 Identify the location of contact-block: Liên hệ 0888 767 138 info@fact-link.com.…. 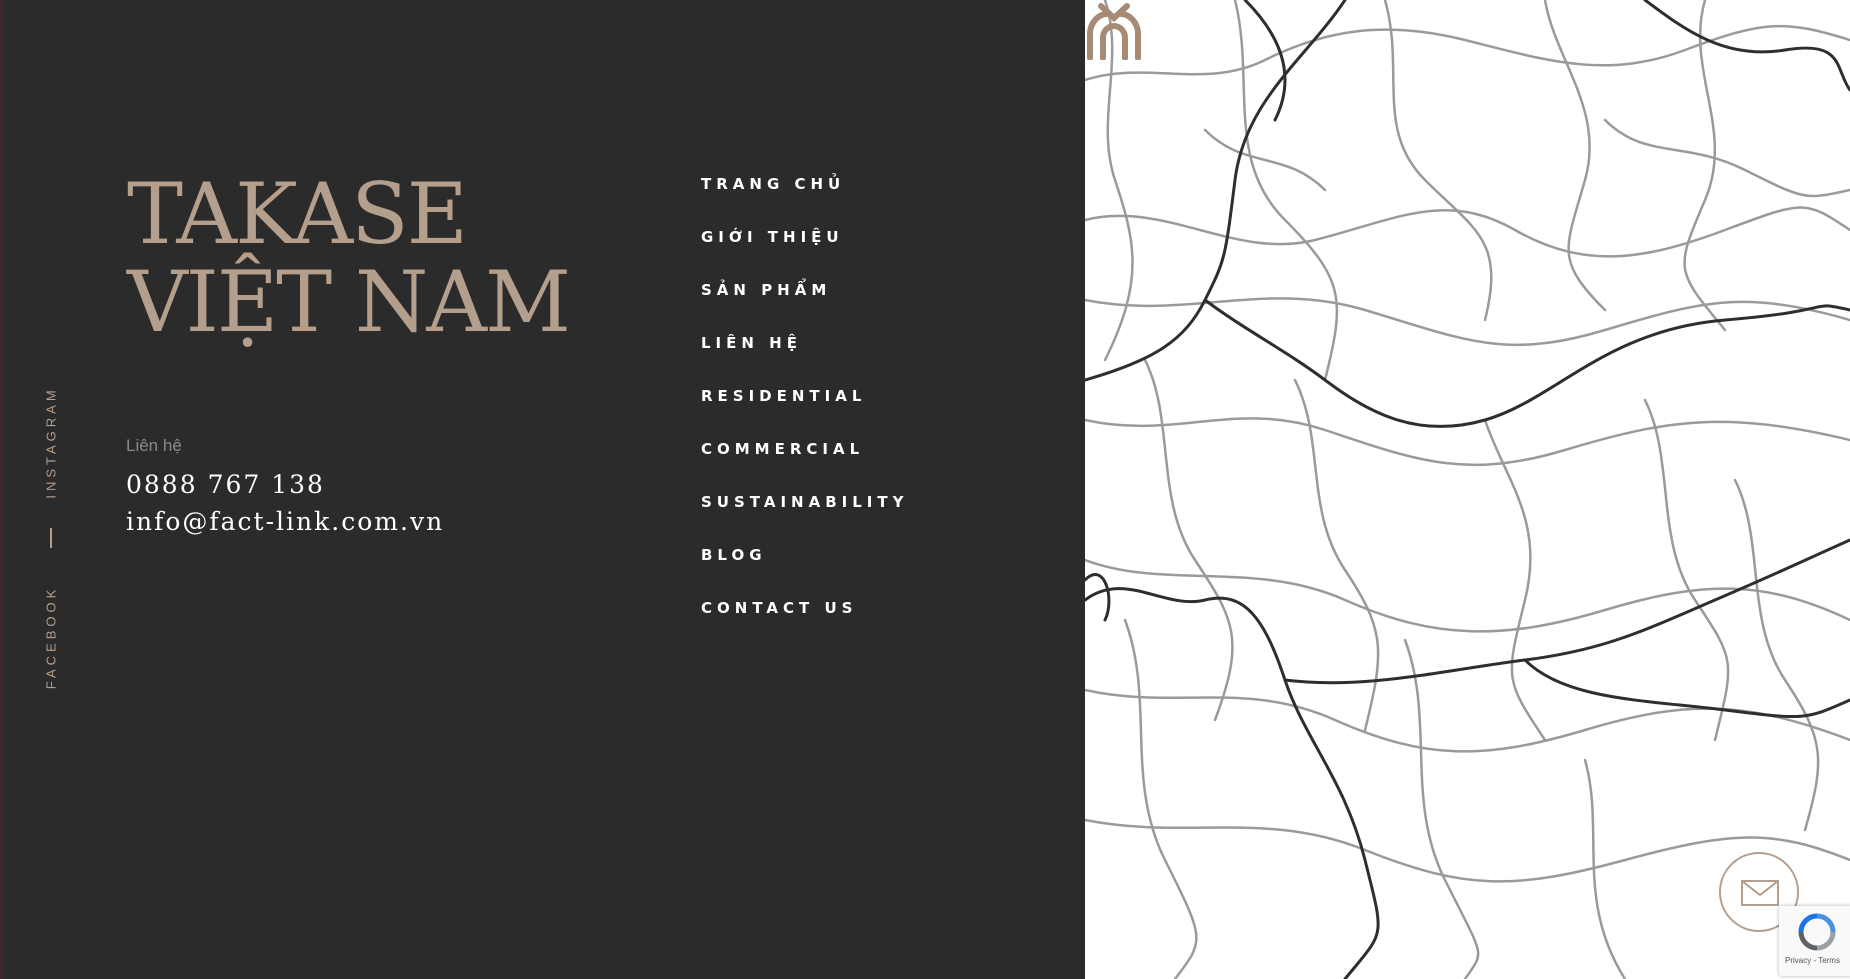
(285, 488).